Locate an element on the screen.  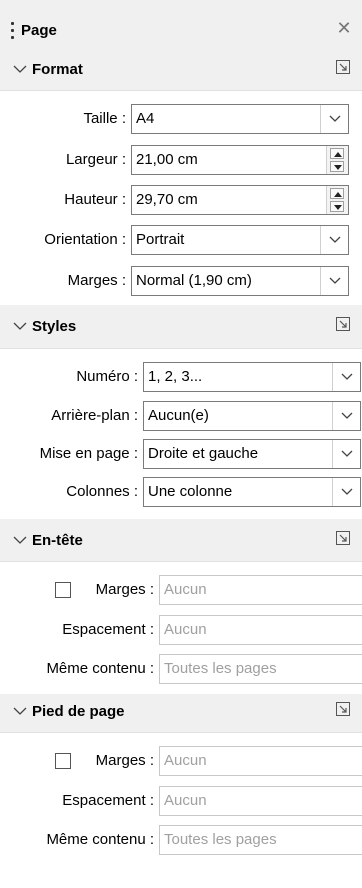
columns-label: Colonnes : is located at coordinates (102, 491).